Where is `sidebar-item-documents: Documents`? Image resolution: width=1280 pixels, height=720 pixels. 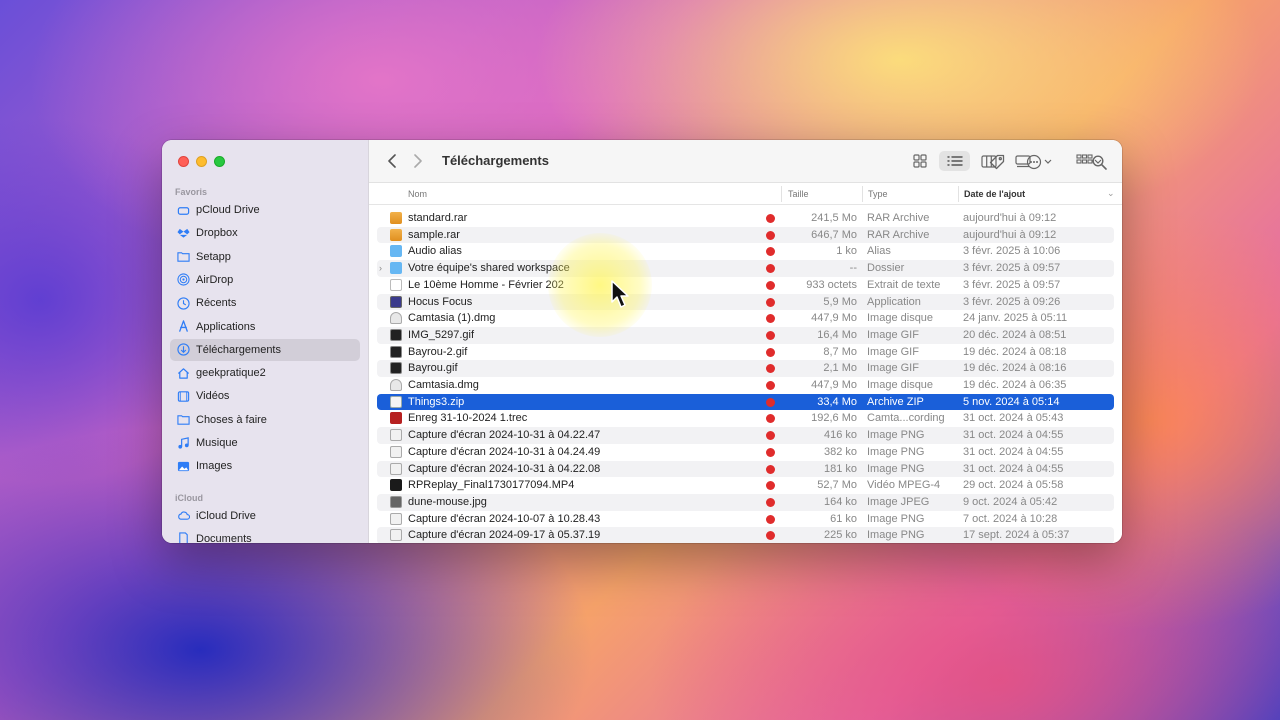 sidebar-item-documents: Documents is located at coordinates (265, 535).